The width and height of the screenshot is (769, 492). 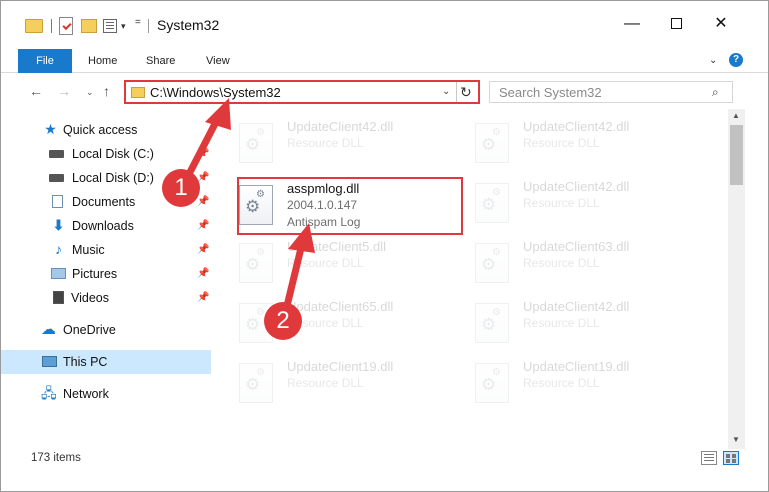 I want to click on maximize-button, so click(x=676, y=24).